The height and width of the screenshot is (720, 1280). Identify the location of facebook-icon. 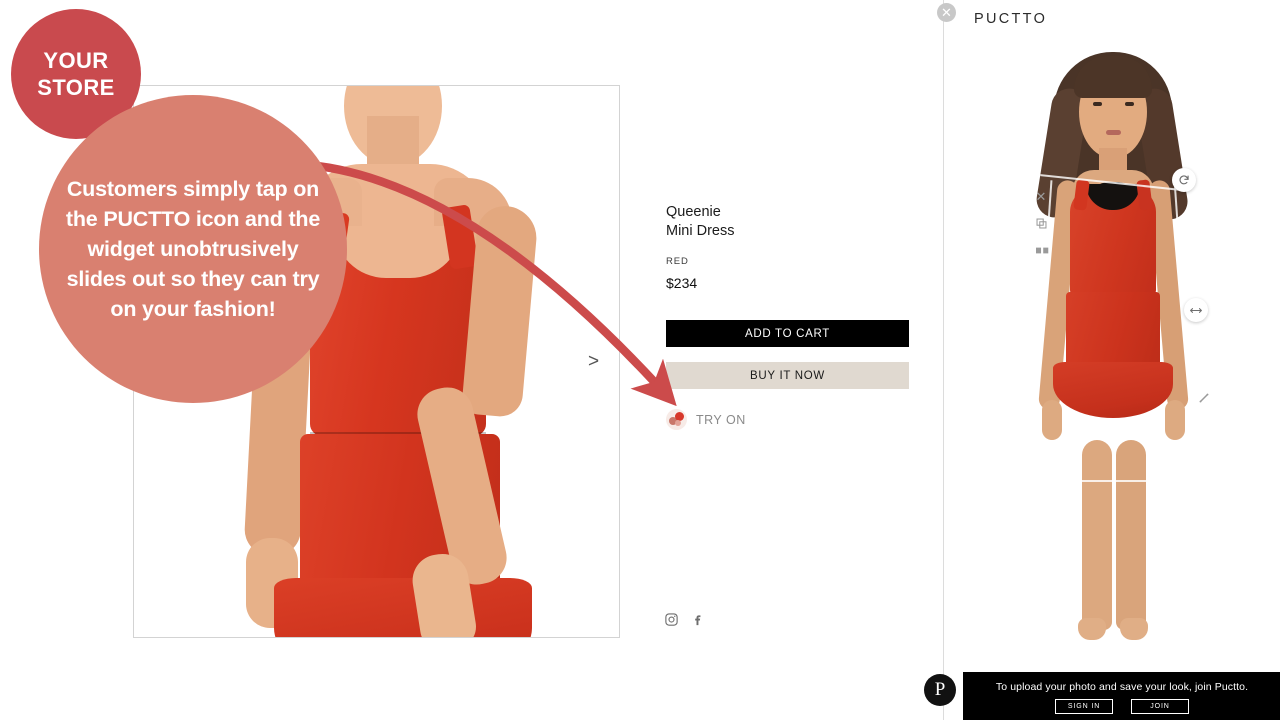
(697, 622).